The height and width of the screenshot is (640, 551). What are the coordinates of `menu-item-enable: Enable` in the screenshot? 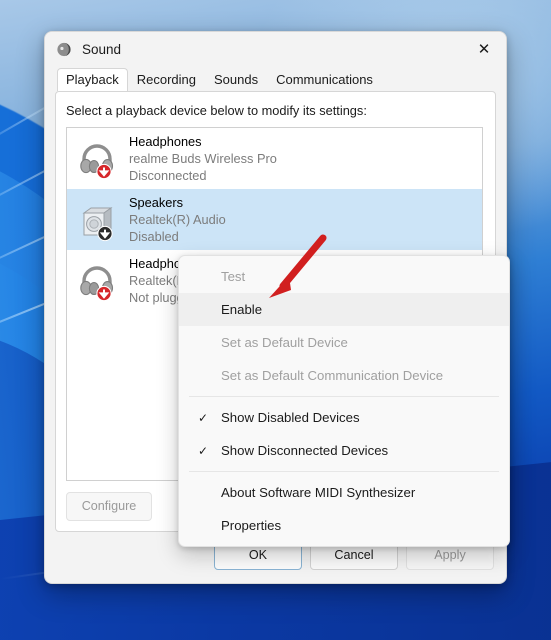 It's located at (344, 309).